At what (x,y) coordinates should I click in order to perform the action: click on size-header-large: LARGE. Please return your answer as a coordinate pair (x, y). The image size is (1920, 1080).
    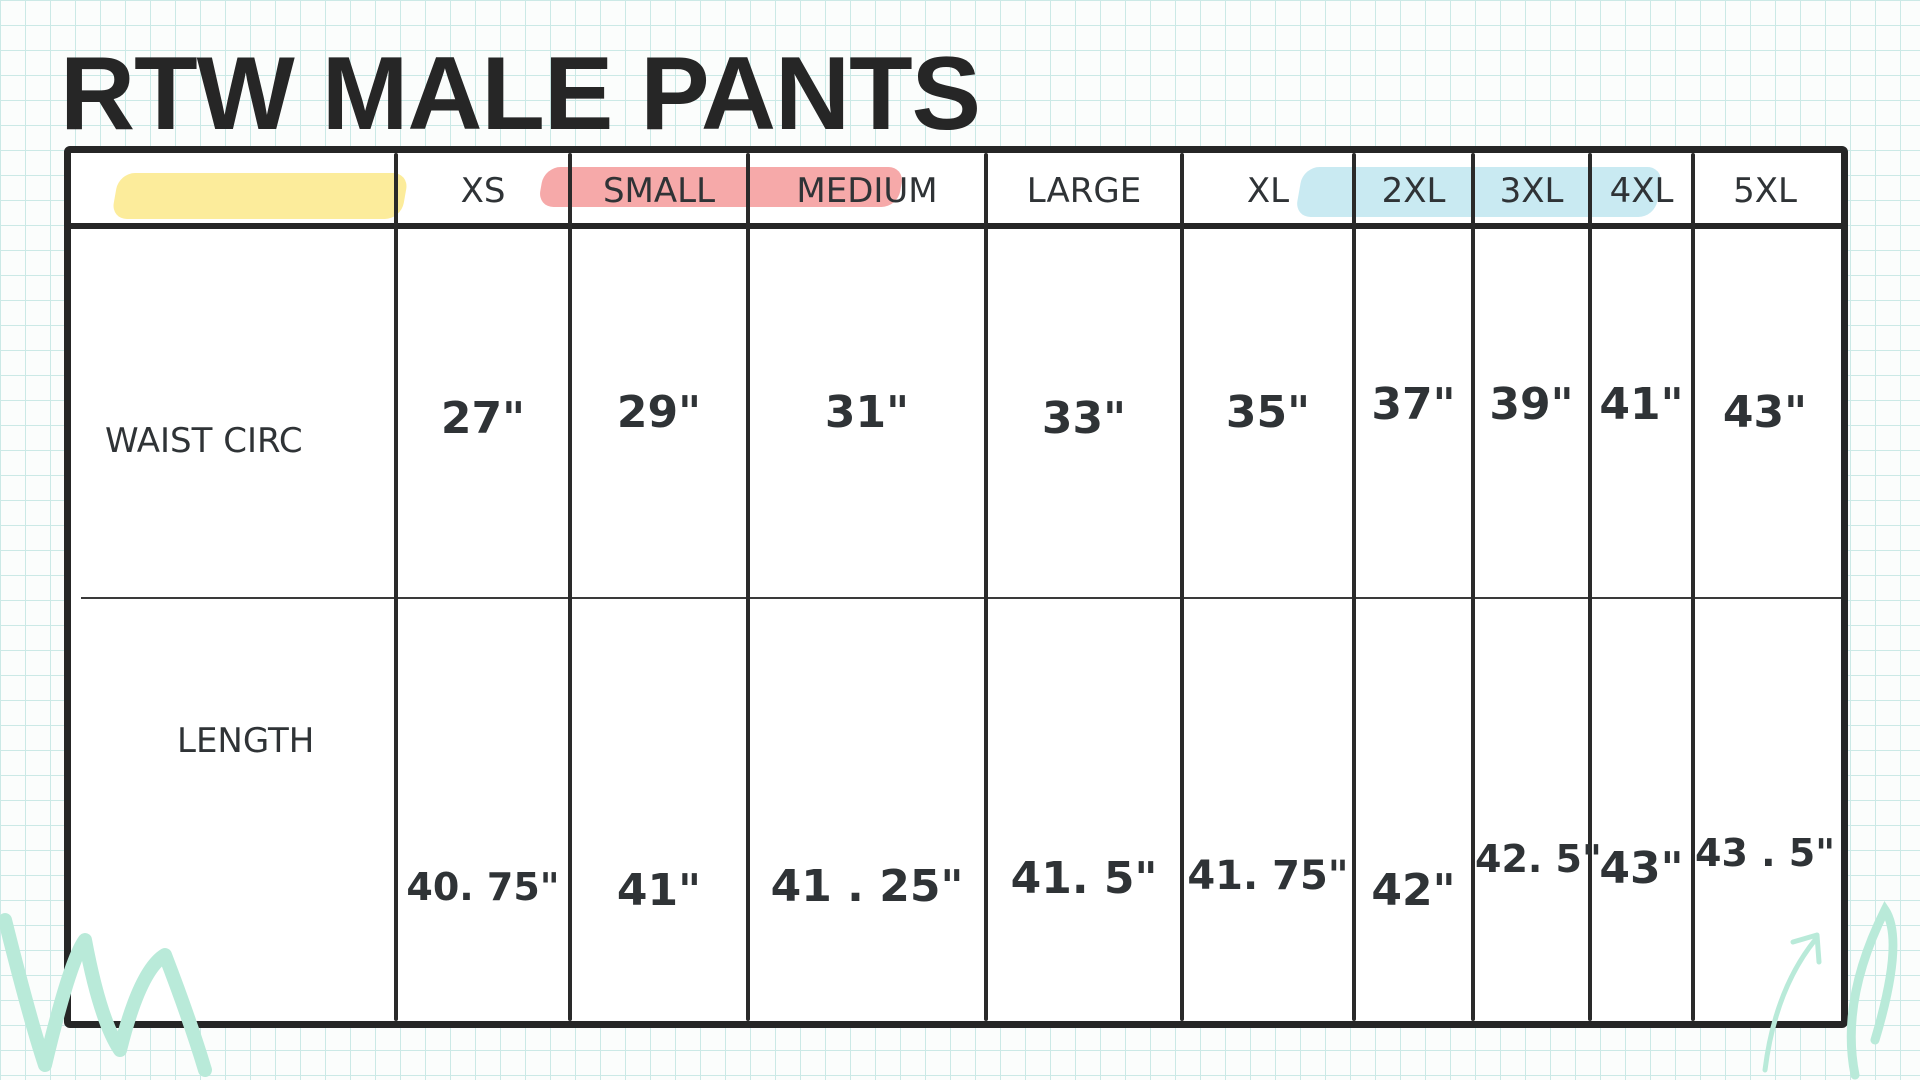
    Looking at the image, I should click on (1084, 191).